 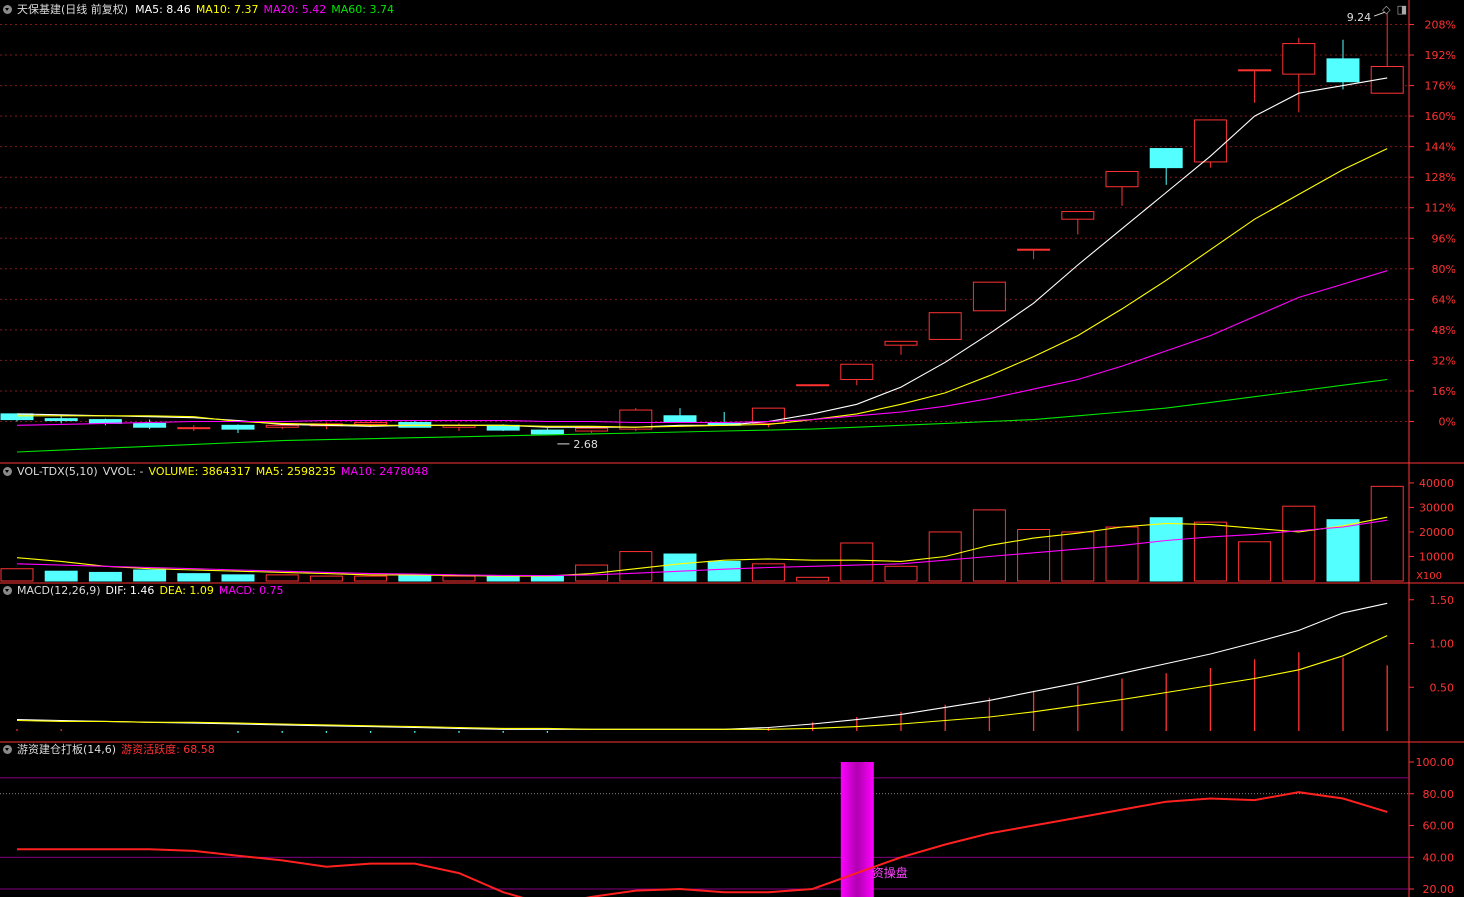 I want to click on vol-volume: VOLUME: 3864317, so click(x=199, y=471).